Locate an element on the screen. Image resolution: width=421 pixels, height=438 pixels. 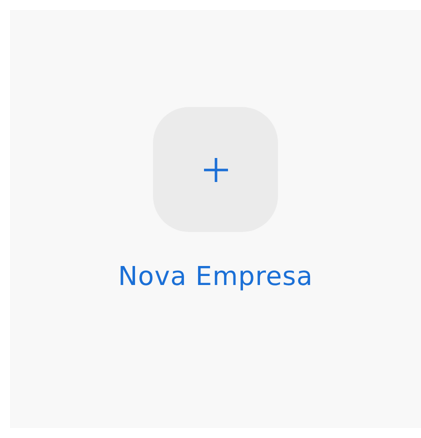
add-button is located at coordinates (215, 169).